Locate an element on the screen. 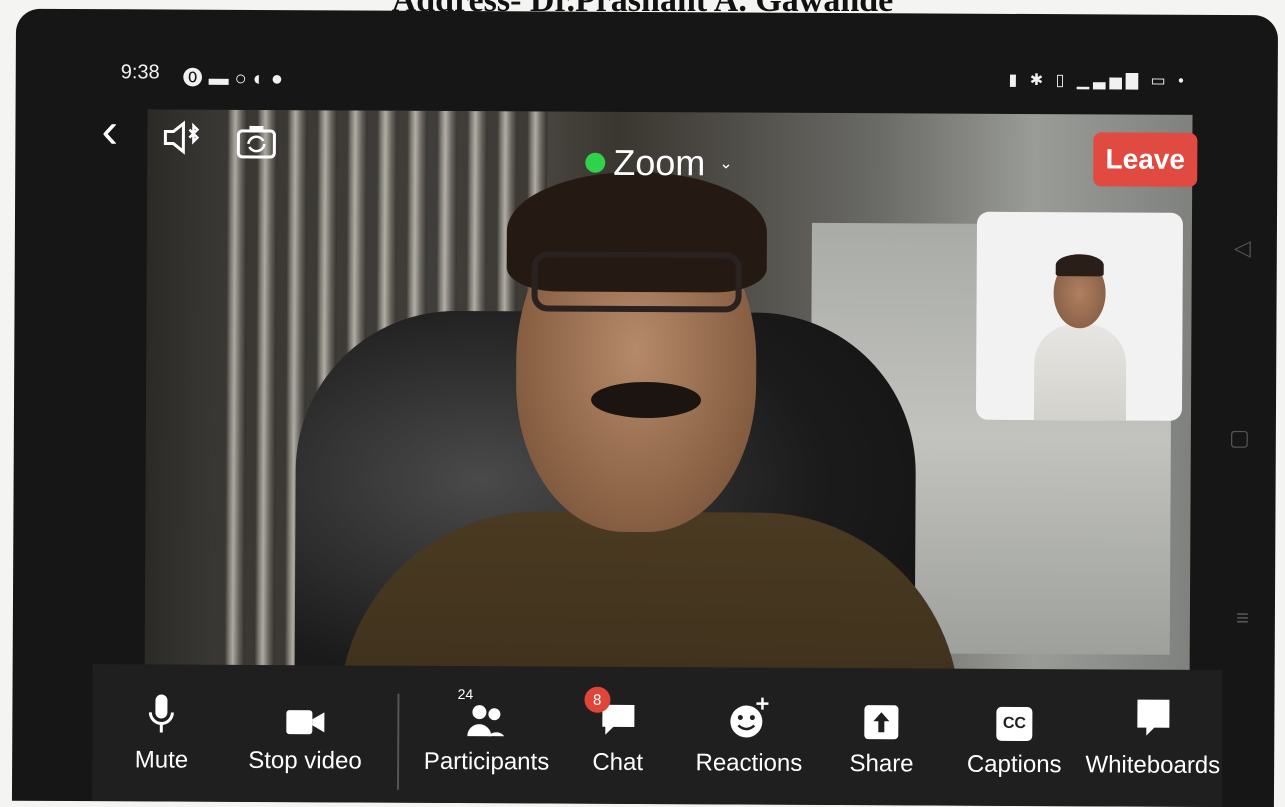 This screenshot has height=807, width=1285. whiteboards-button: Whiteboards is located at coordinates (1152, 738).